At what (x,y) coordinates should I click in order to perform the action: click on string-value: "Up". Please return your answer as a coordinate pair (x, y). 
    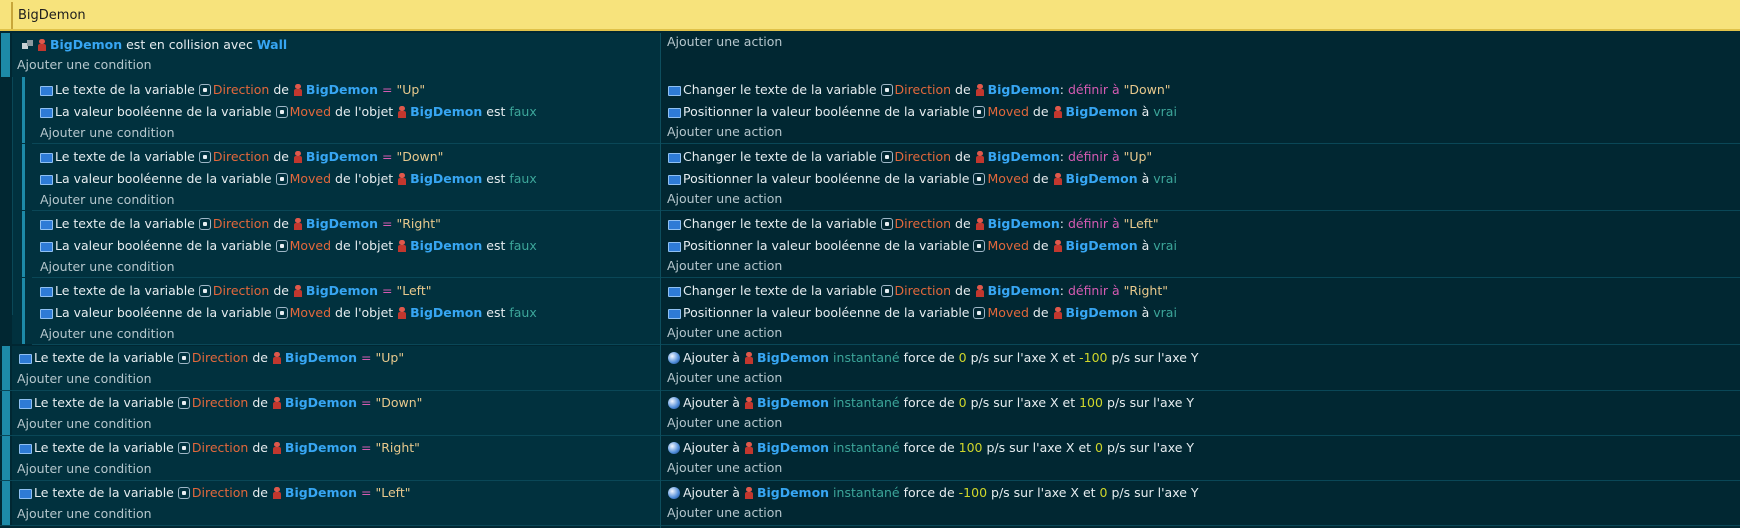
    Looking at the image, I should click on (411, 89).